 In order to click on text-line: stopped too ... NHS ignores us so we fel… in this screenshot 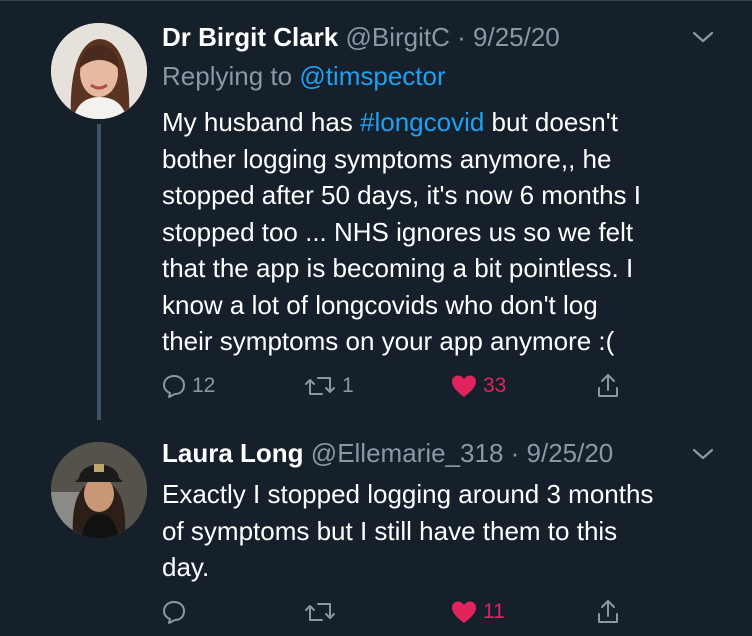, I will do `click(398, 231)`.